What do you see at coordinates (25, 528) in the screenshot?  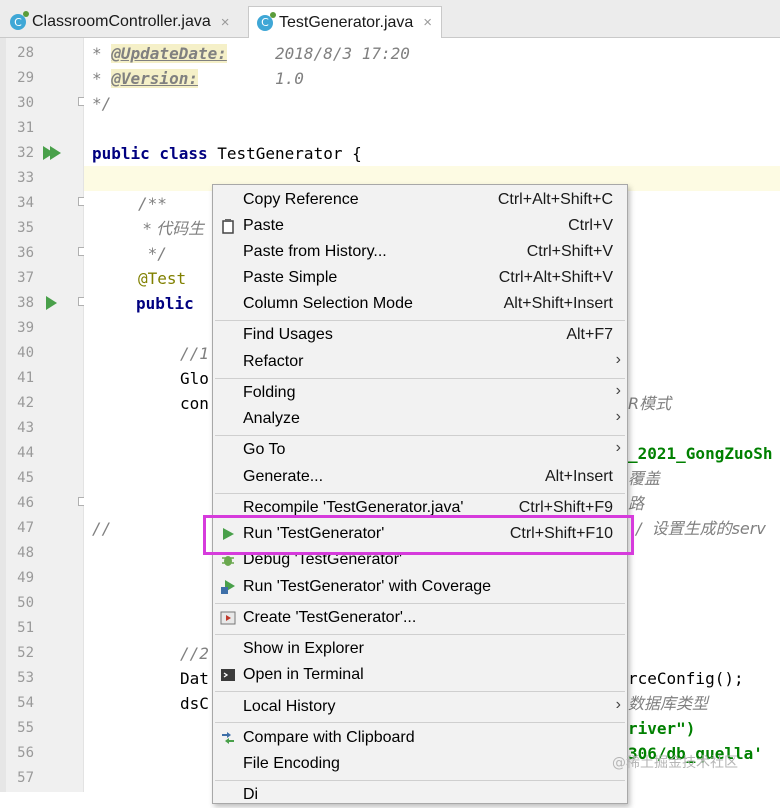 I see `line-number: 47` at bounding box center [25, 528].